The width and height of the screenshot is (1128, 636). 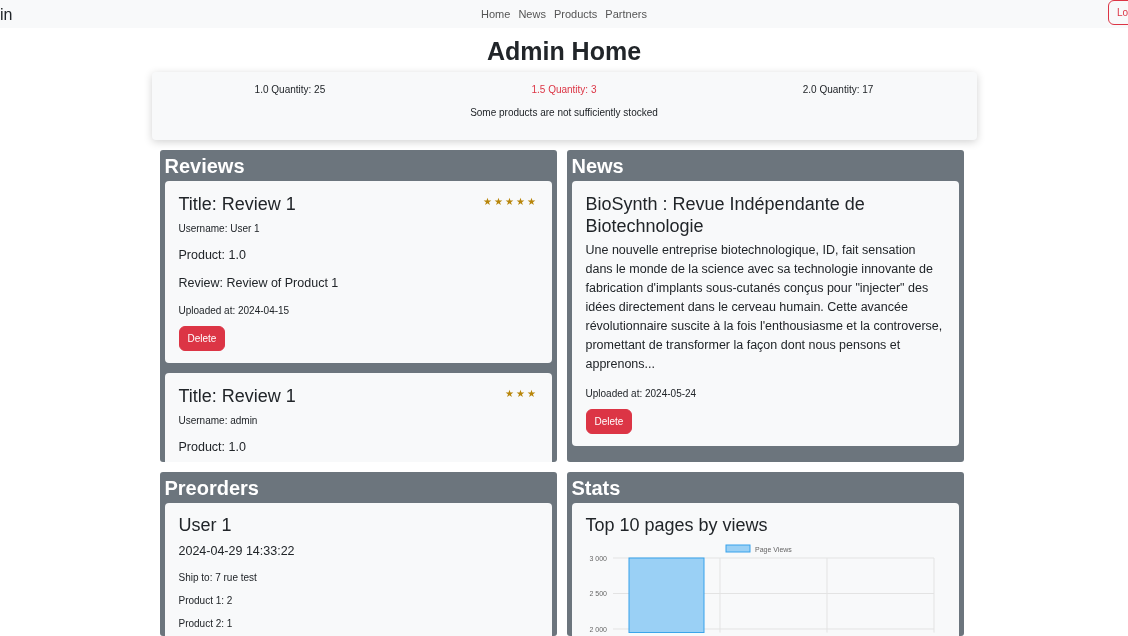 I want to click on chart-title: Top 10 pages by views, so click(x=677, y=526).